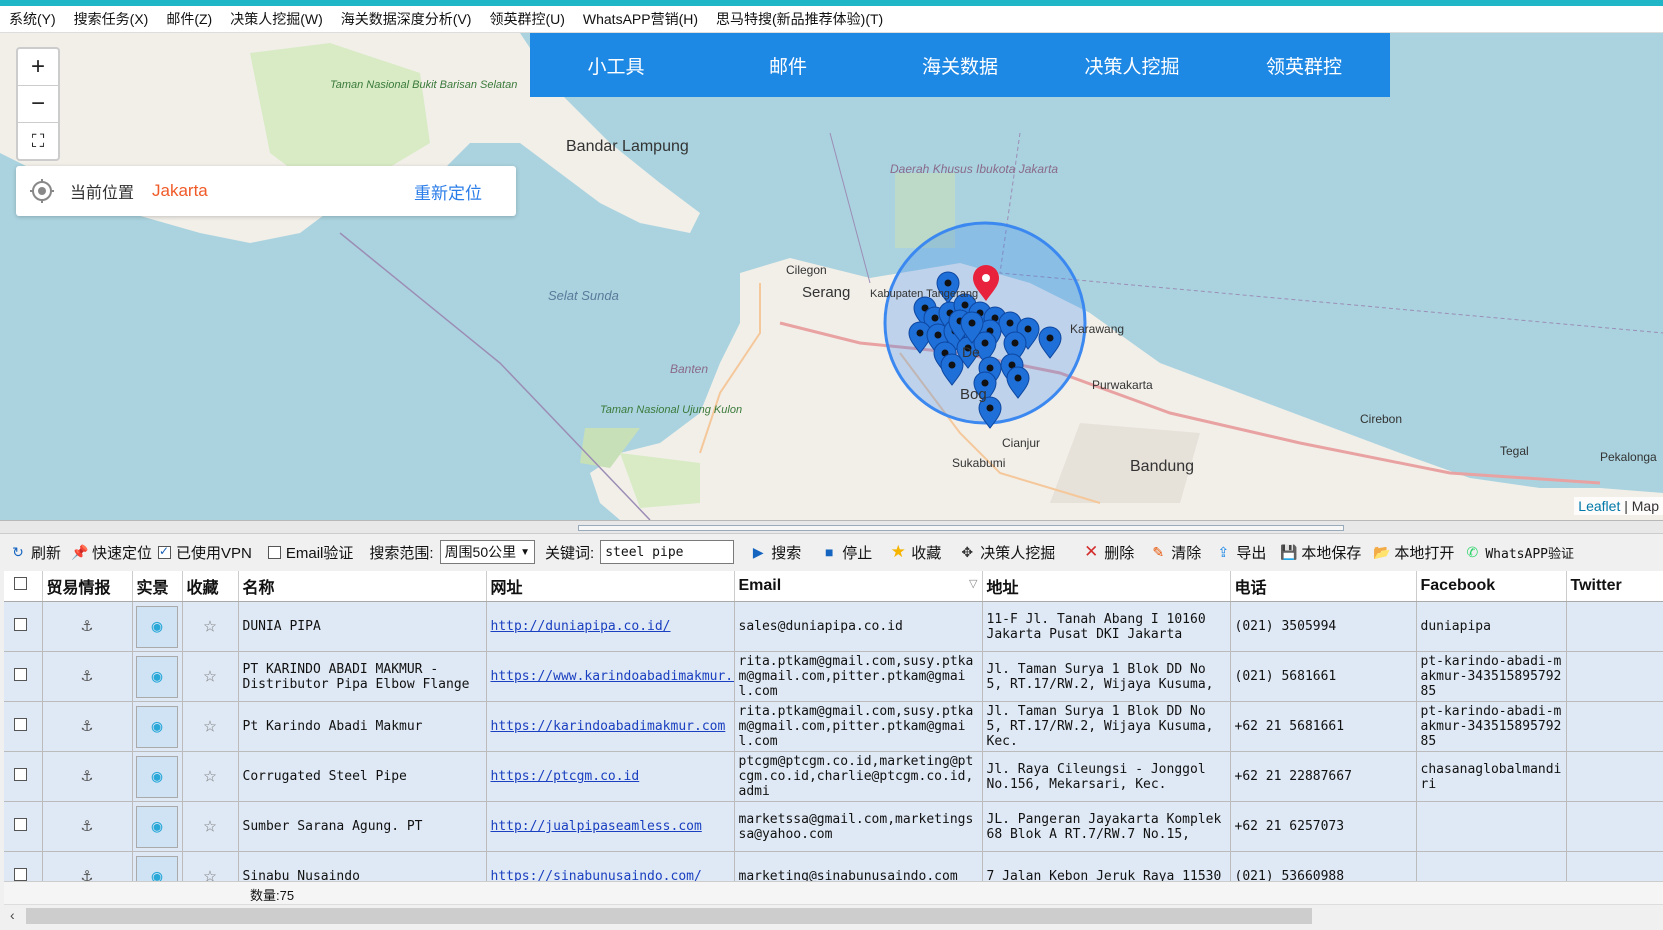 This screenshot has width=1663, height=930. Describe the element at coordinates (525, 552) in the screenshot. I see `dropdown-arrow-icon: ▼` at that location.